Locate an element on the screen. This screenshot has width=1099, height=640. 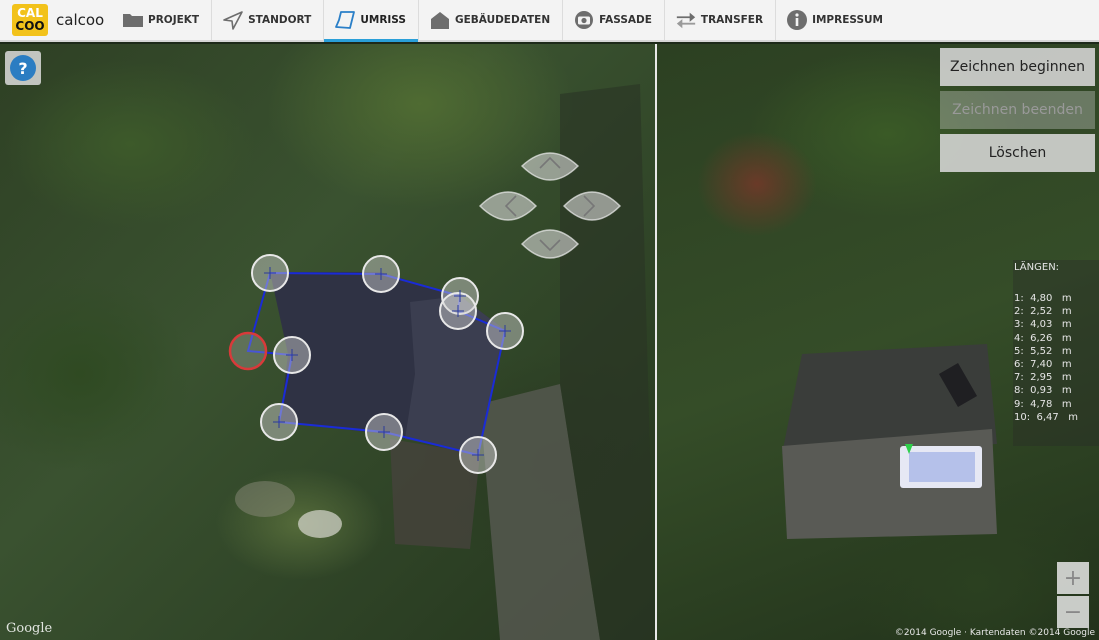
outline-shape-icon is located at coordinates (345, 20).